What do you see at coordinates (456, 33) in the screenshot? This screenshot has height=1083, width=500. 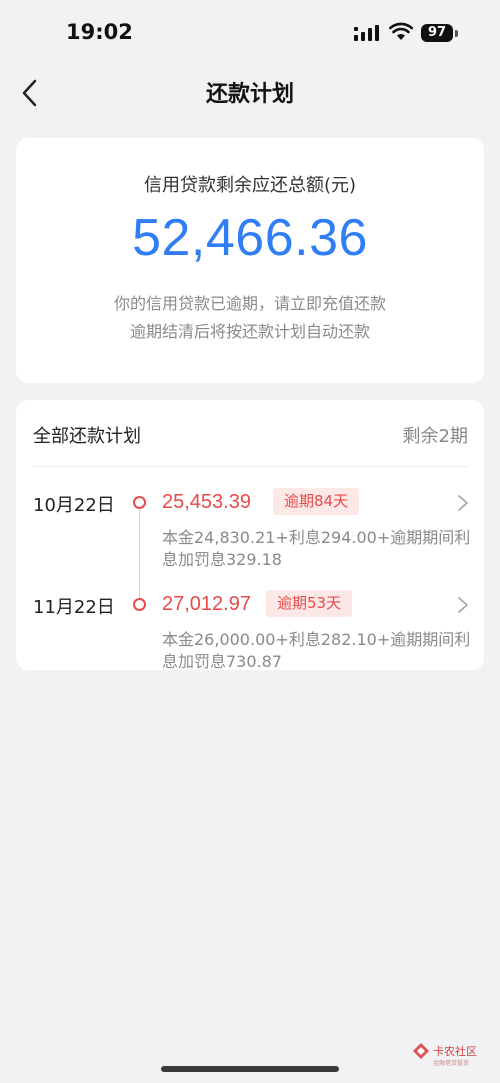 I see `battery-tip` at bounding box center [456, 33].